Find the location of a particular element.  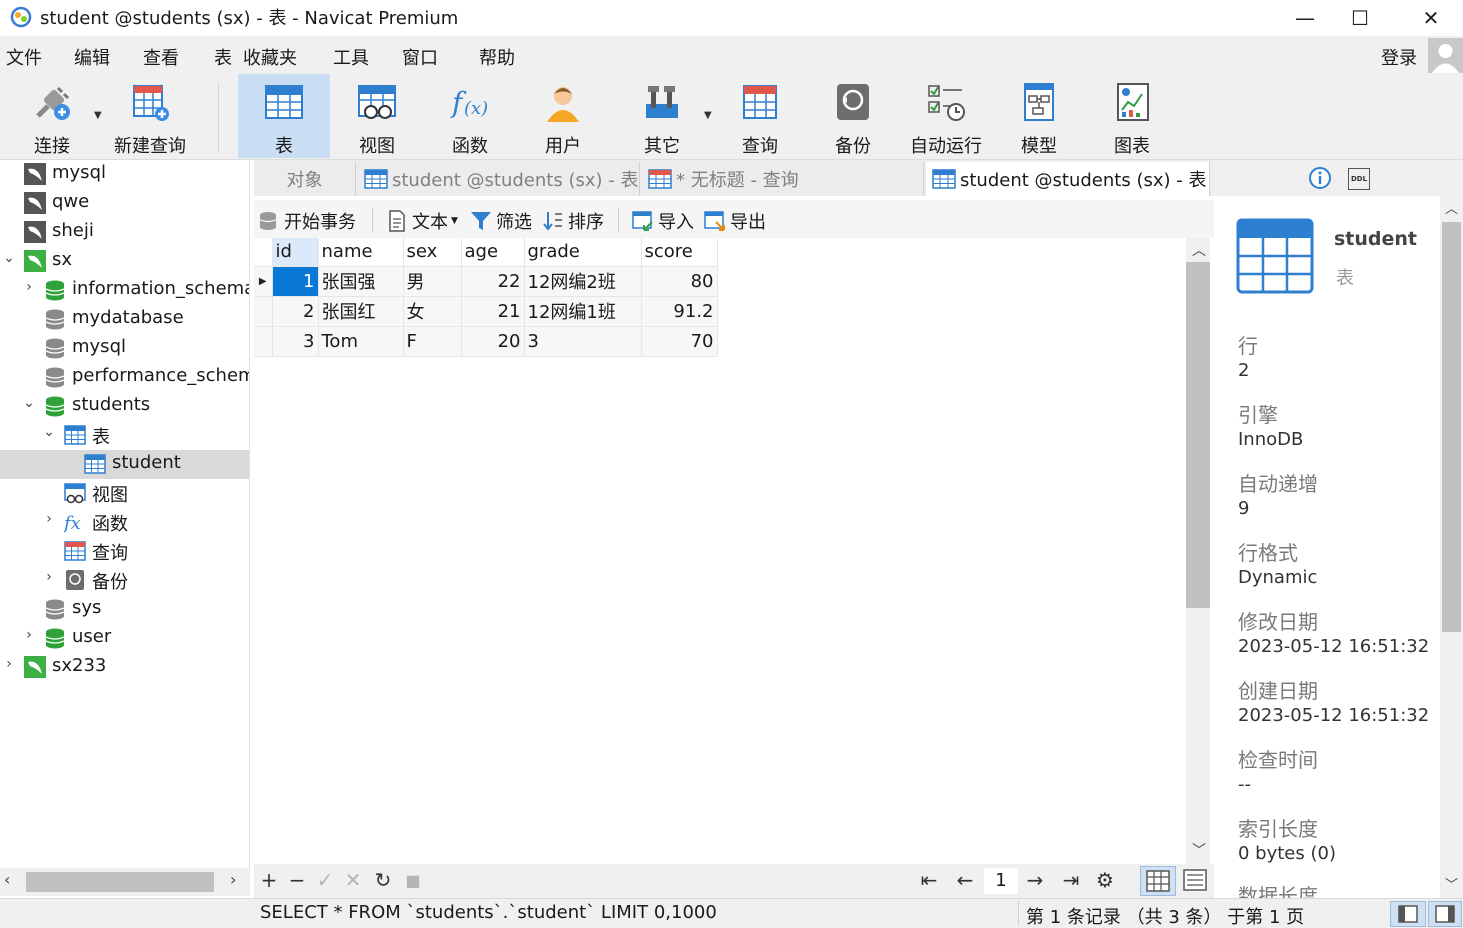

cell-age: 22 is located at coordinates (493, 281).